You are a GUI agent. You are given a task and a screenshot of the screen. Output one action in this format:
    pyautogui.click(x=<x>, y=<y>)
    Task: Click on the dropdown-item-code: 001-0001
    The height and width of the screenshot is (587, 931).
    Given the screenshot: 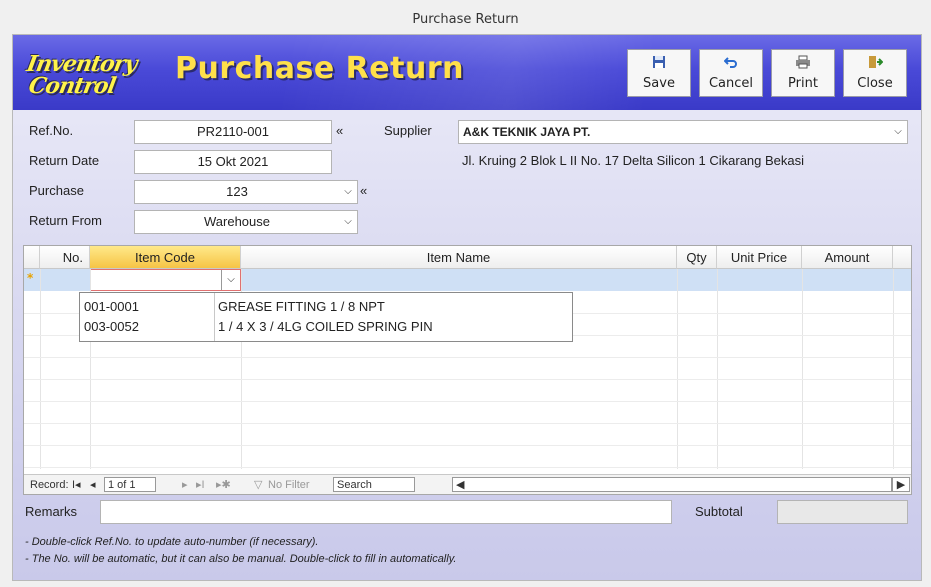 What is the action you would take?
    pyautogui.click(x=111, y=306)
    